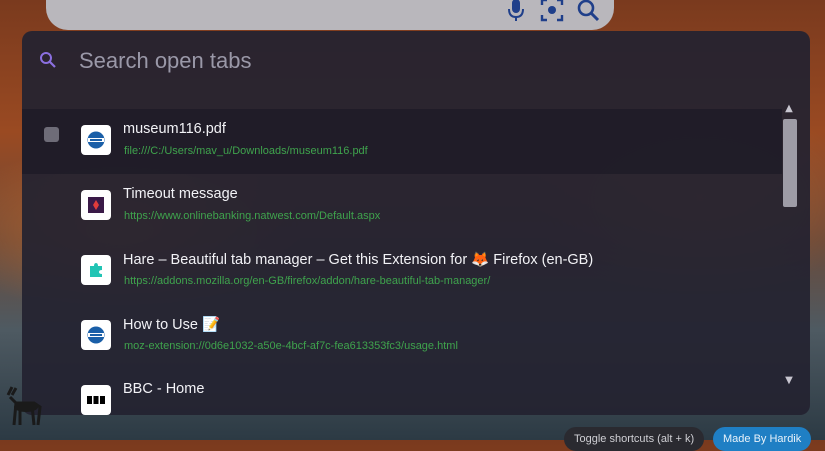  I want to click on tab-title: How to Use 📝, so click(172, 325).